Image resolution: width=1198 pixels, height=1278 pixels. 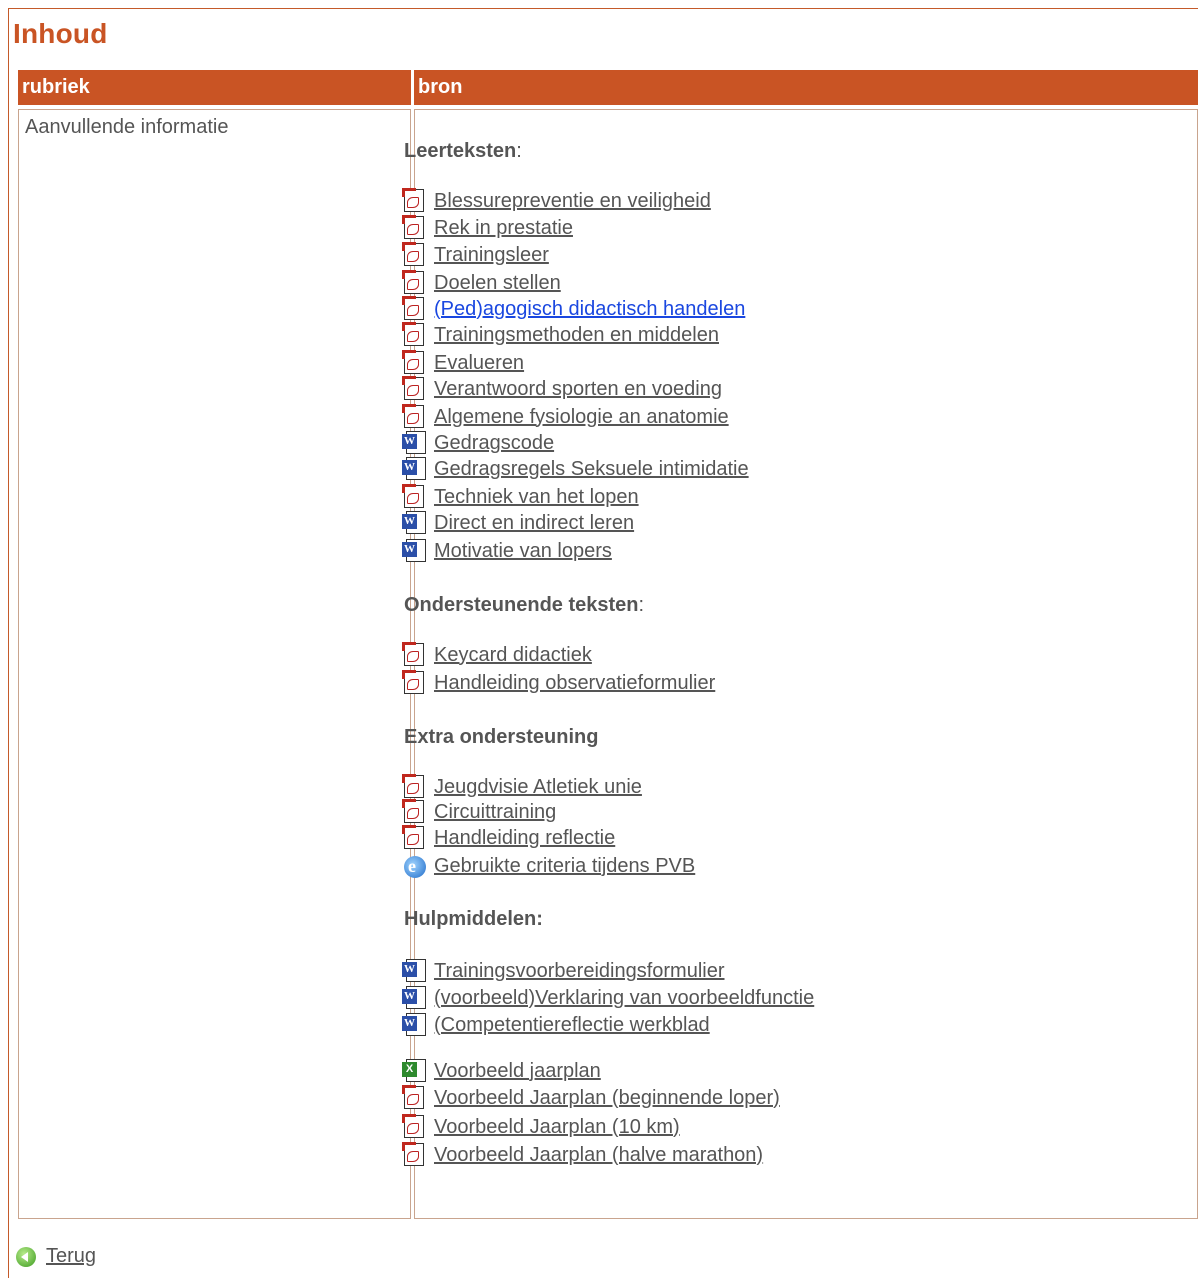 I want to click on back-link: Terug, so click(x=56, y=1256).